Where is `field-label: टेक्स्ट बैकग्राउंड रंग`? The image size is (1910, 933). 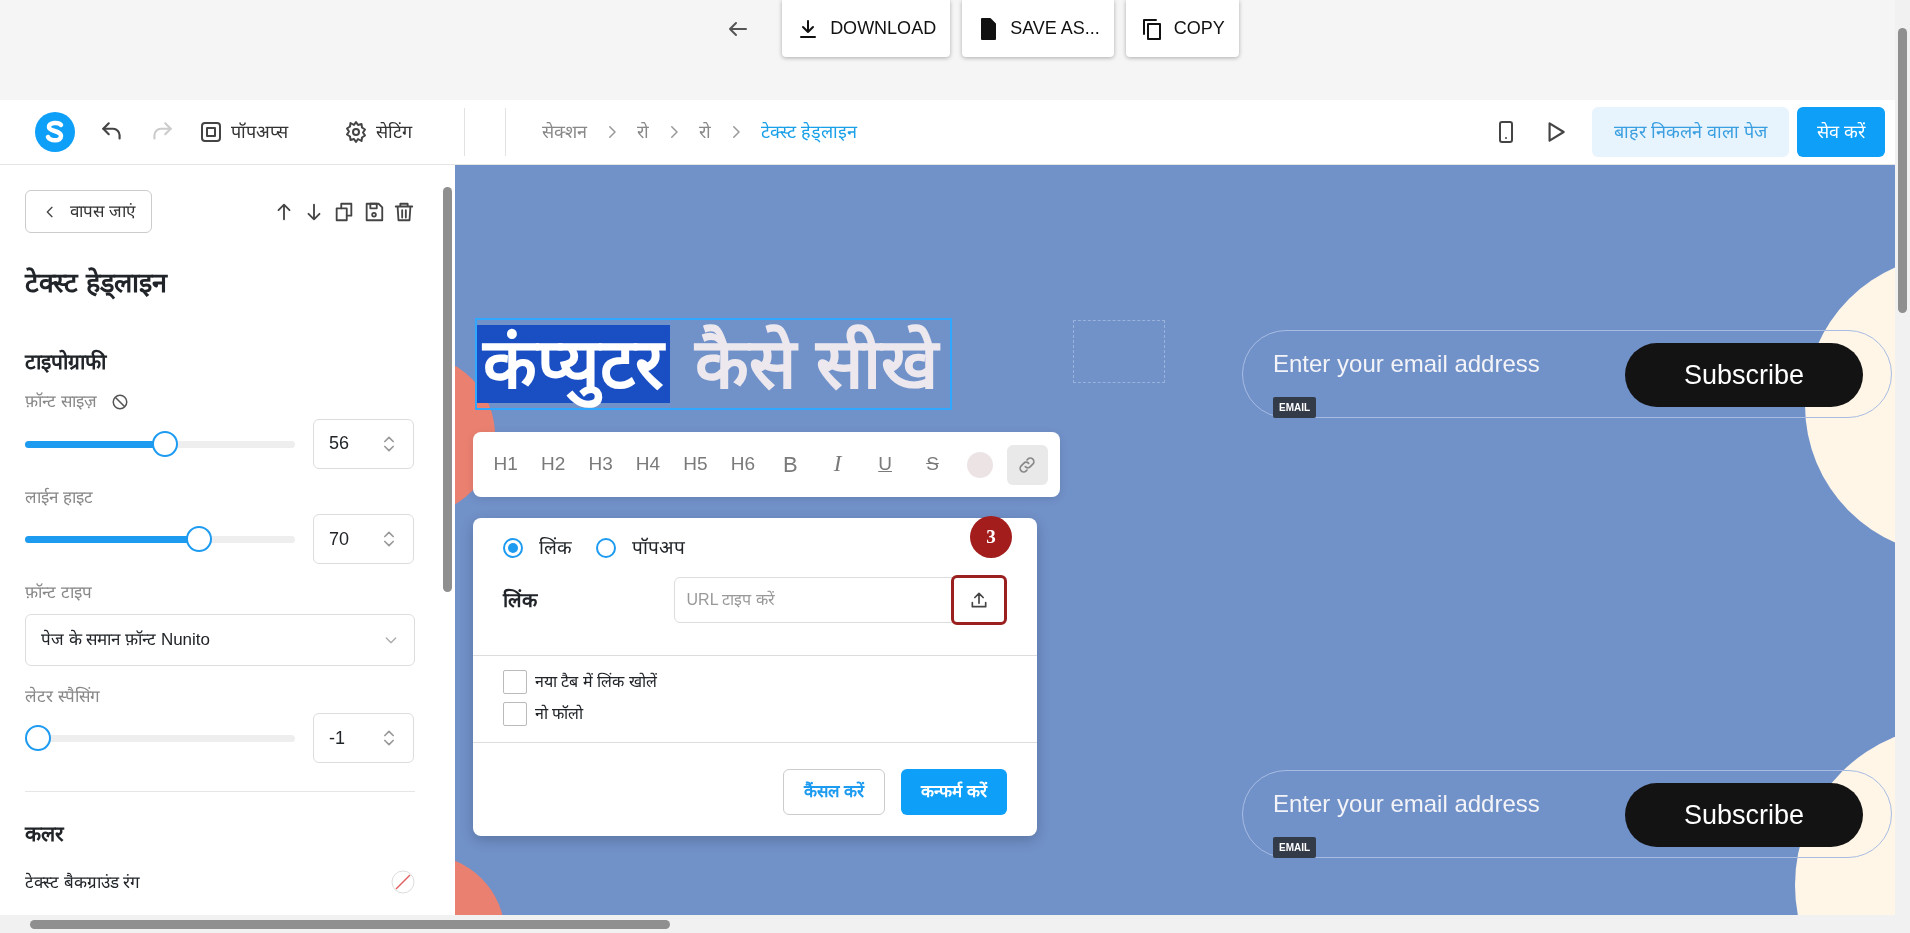 field-label: टेक्स्ट बैकग्राउंड रंग is located at coordinates (83, 882).